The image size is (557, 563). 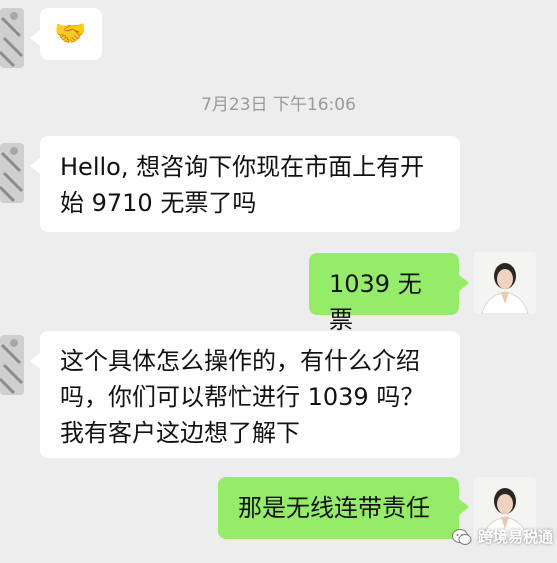 What do you see at coordinates (70, 34) in the screenshot?
I see `handshake-emoji: 🤝` at bounding box center [70, 34].